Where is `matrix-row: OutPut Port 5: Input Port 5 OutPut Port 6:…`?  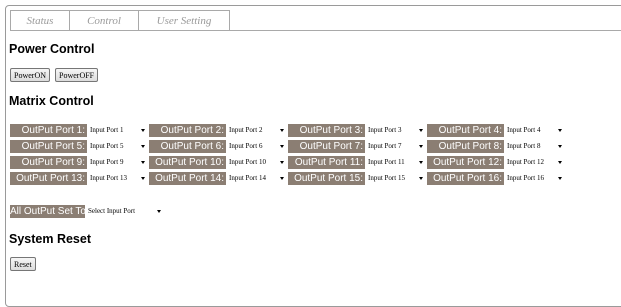
matrix-row: OutPut Port 5: Input Port 5 OutPut Port 6:… is located at coordinates (288, 146).